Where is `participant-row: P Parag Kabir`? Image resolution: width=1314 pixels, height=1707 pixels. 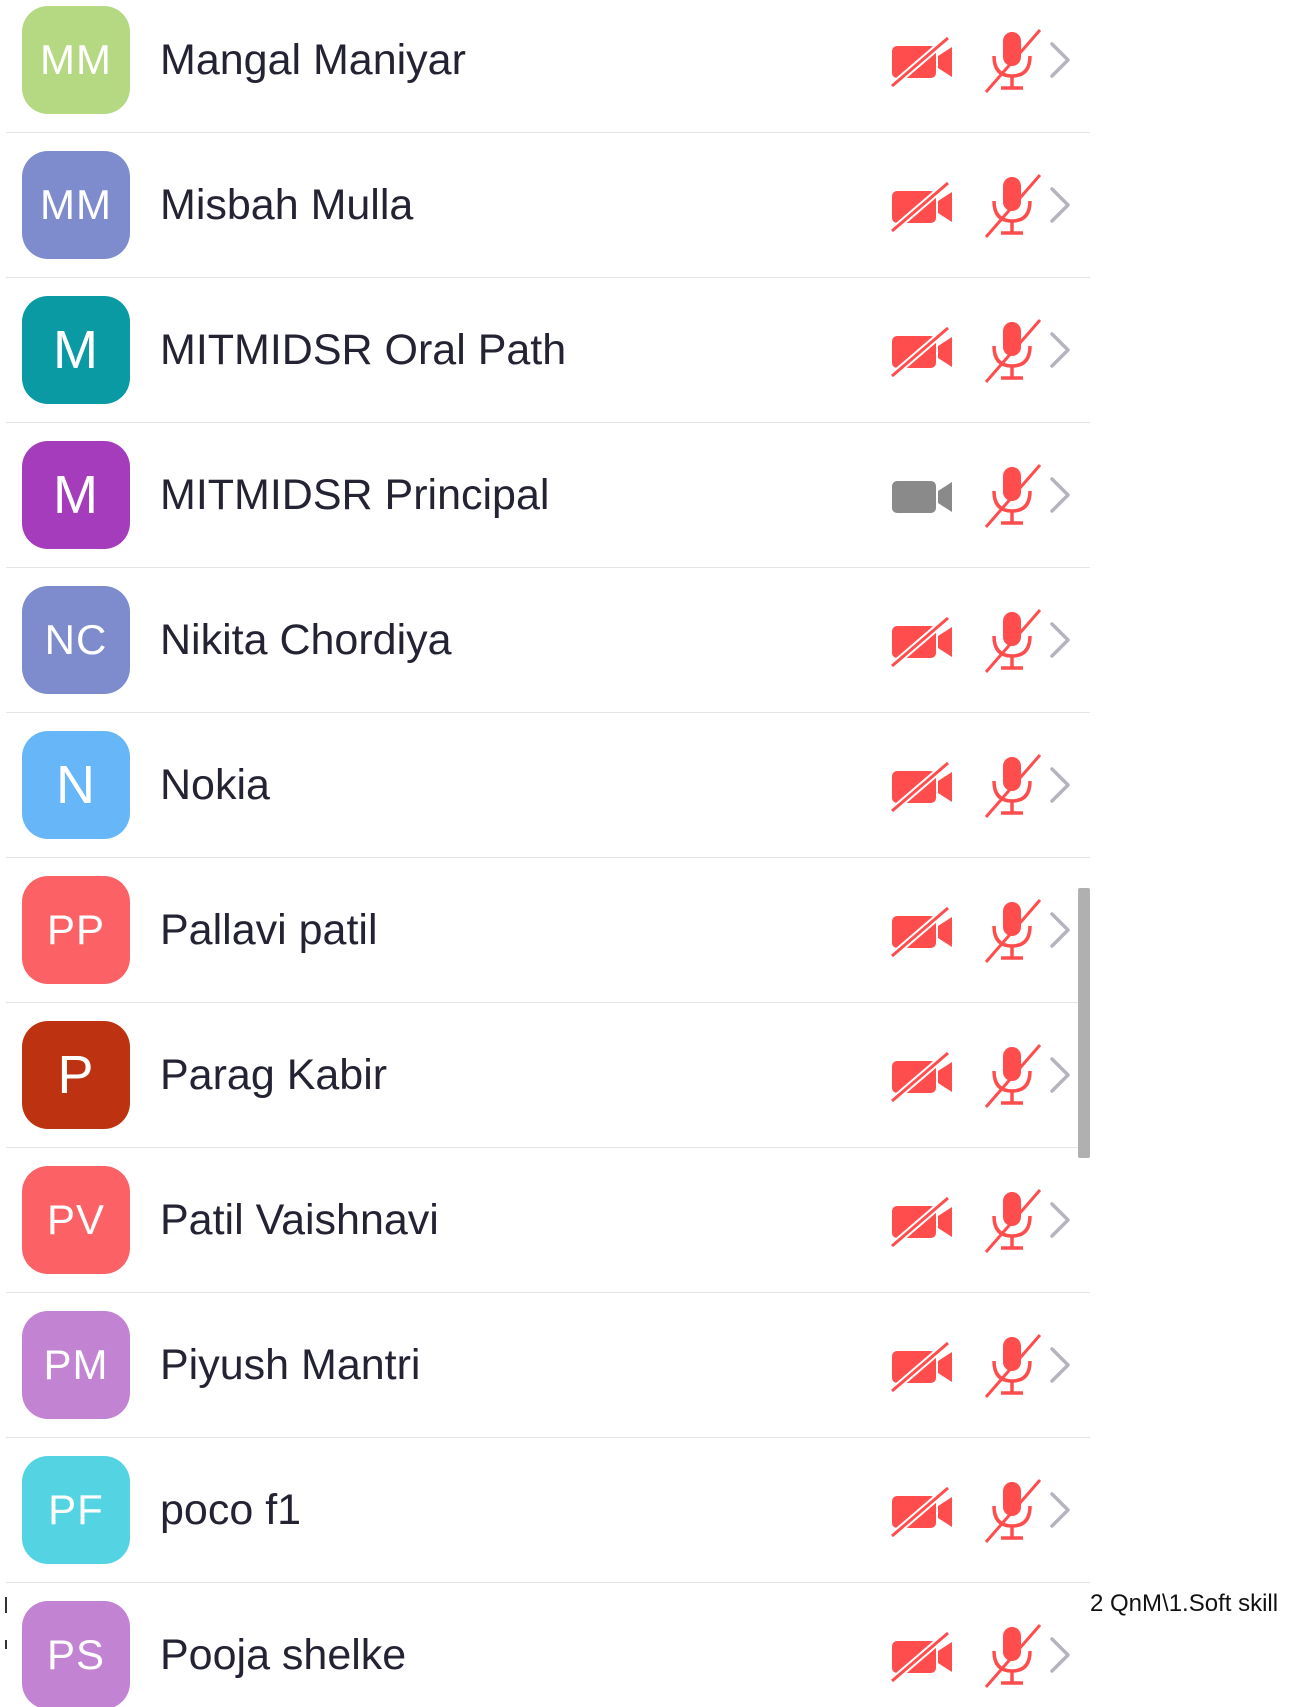
participant-row: P Parag Kabir is located at coordinates (545, 1075).